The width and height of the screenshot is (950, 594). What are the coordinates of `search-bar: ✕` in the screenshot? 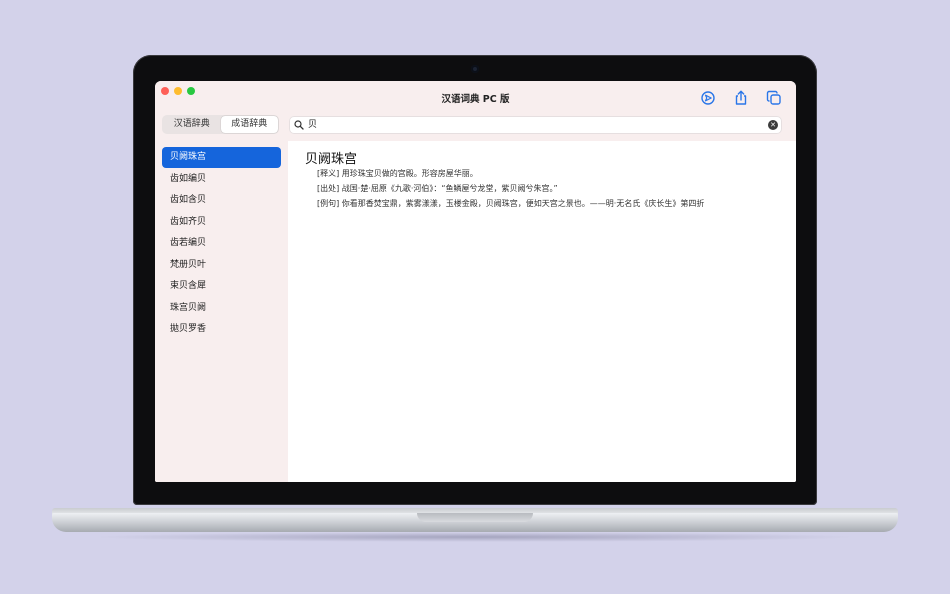 It's located at (535, 125).